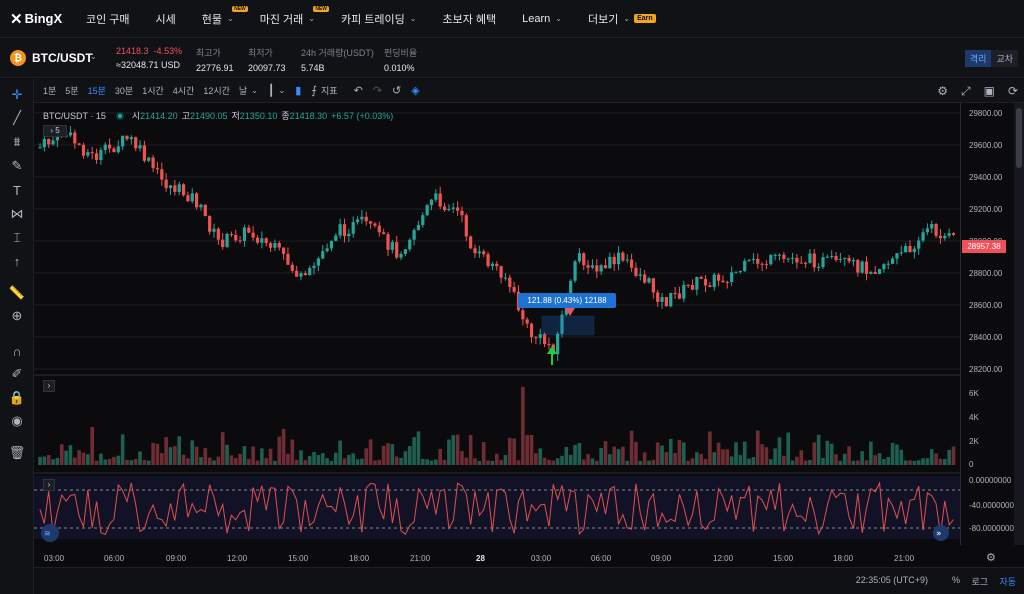  I want to click on price-tick: 28600.00, so click(986, 305).